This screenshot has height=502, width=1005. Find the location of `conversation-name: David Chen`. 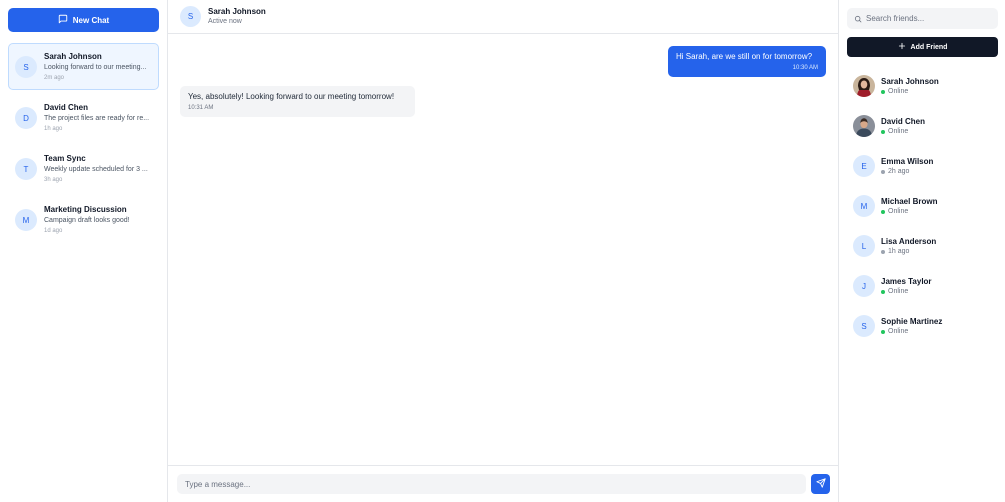

conversation-name: David Chen is located at coordinates (66, 107).